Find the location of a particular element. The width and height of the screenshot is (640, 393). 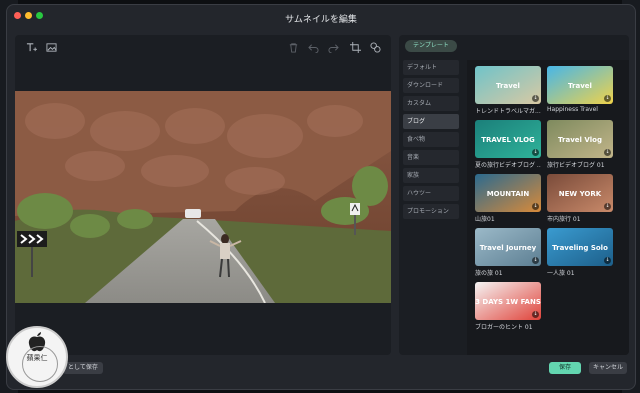

tab-templates: テンプレート is located at coordinates (431, 46).